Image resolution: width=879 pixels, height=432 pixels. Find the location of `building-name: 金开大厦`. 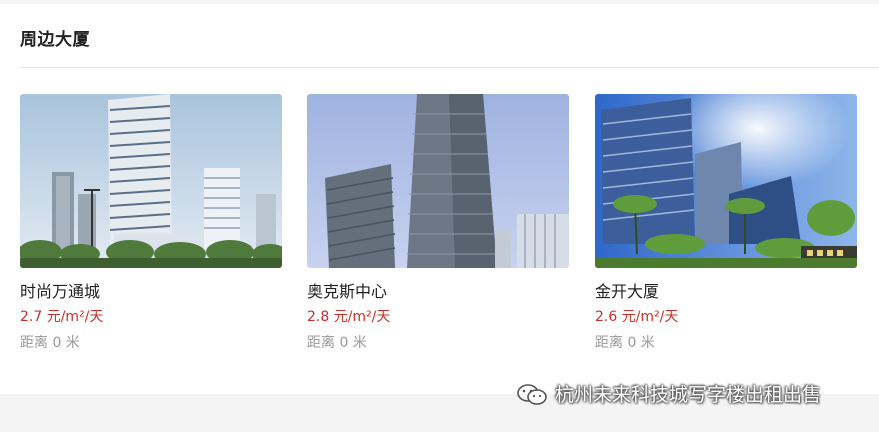

building-name: 金开大厦 is located at coordinates (726, 292).